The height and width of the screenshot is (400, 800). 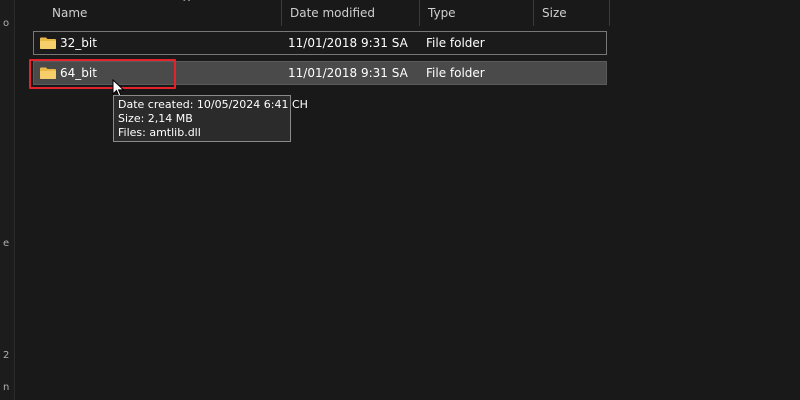 I want to click on nav-glyph: o, so click(x=6, y=23).